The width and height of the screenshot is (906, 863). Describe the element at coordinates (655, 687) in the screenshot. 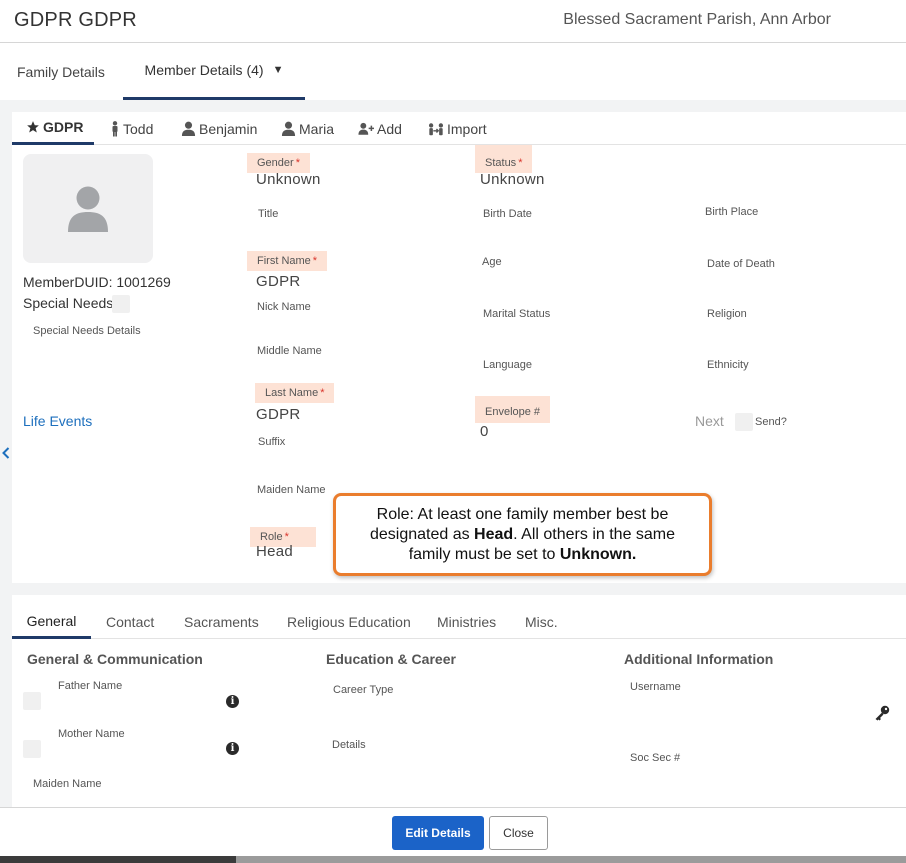

I see `username-label: Username` at that location.